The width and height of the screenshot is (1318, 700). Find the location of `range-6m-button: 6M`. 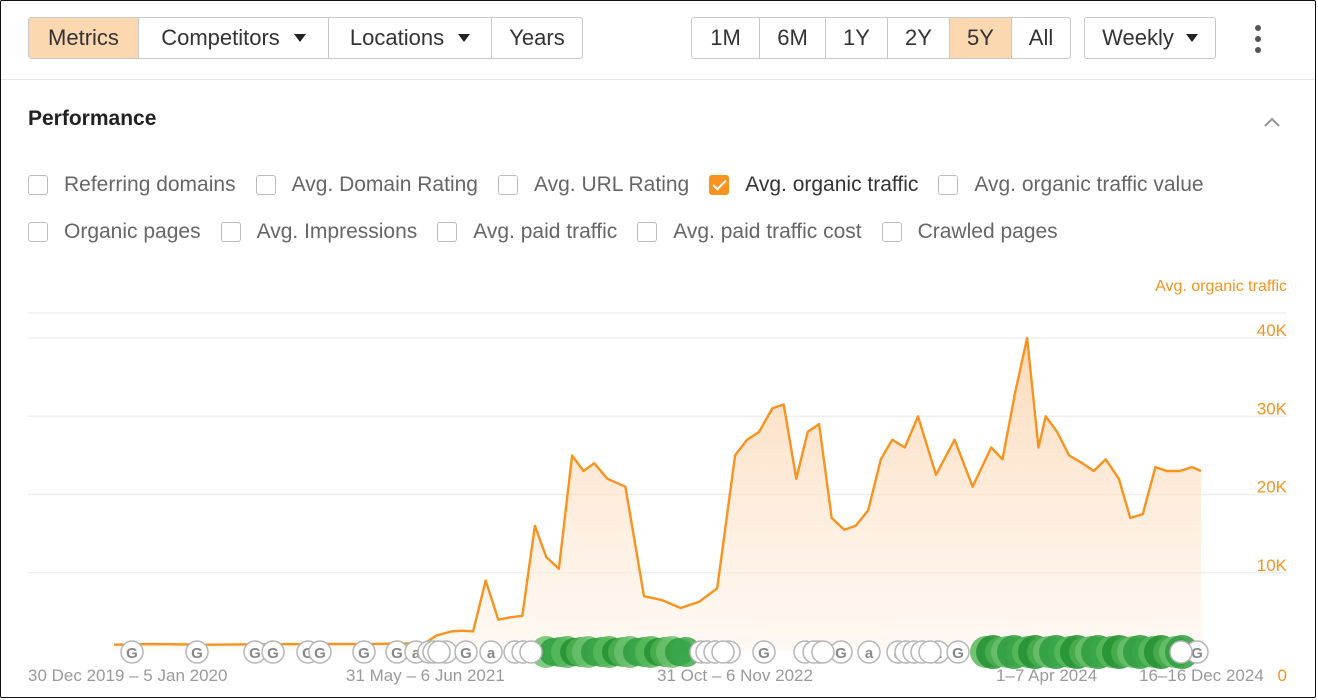

range-6m-button: 6M is located at coordinates (793, 38).